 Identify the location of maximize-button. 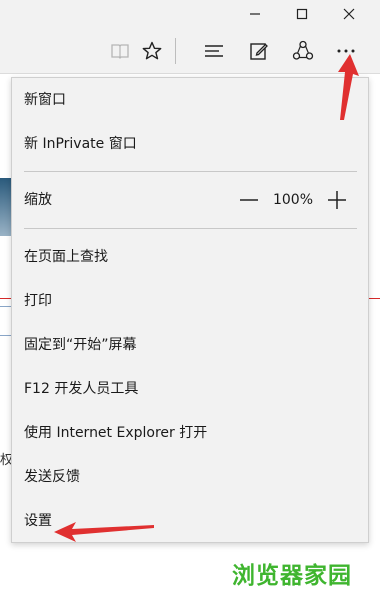
(302, 14).